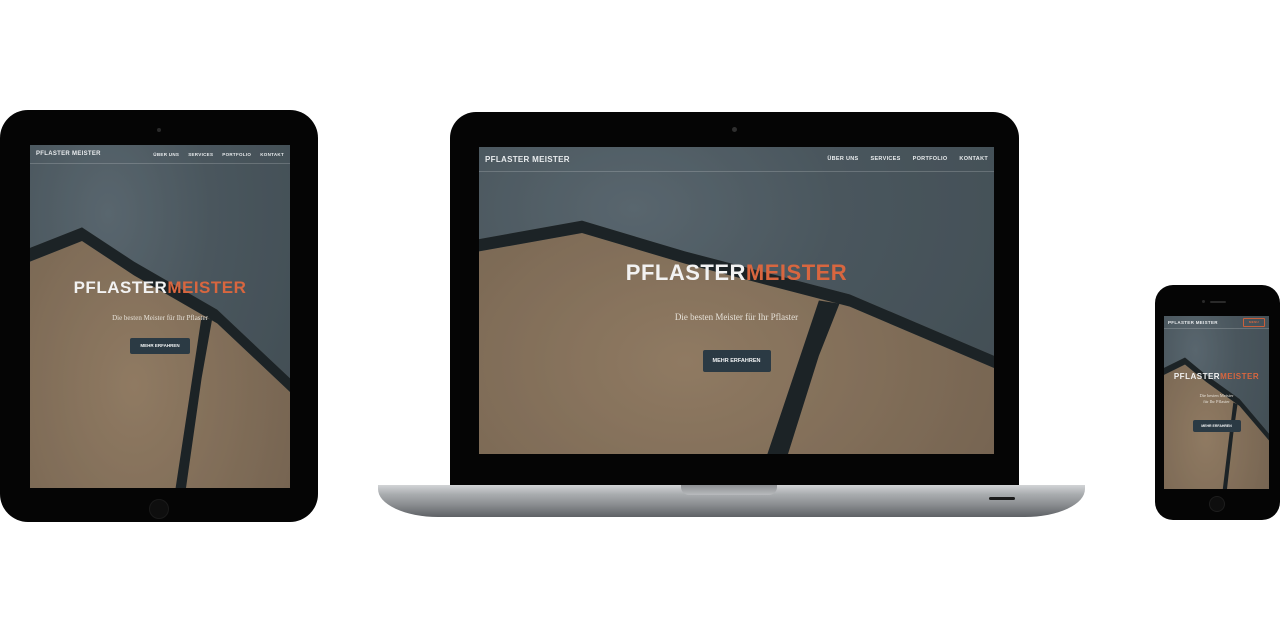 The image size is (1280, 640). What do you see at coordinates (734, 129) in the screenshot?
I see `laptop-camera` at bounding box center [734, 129].